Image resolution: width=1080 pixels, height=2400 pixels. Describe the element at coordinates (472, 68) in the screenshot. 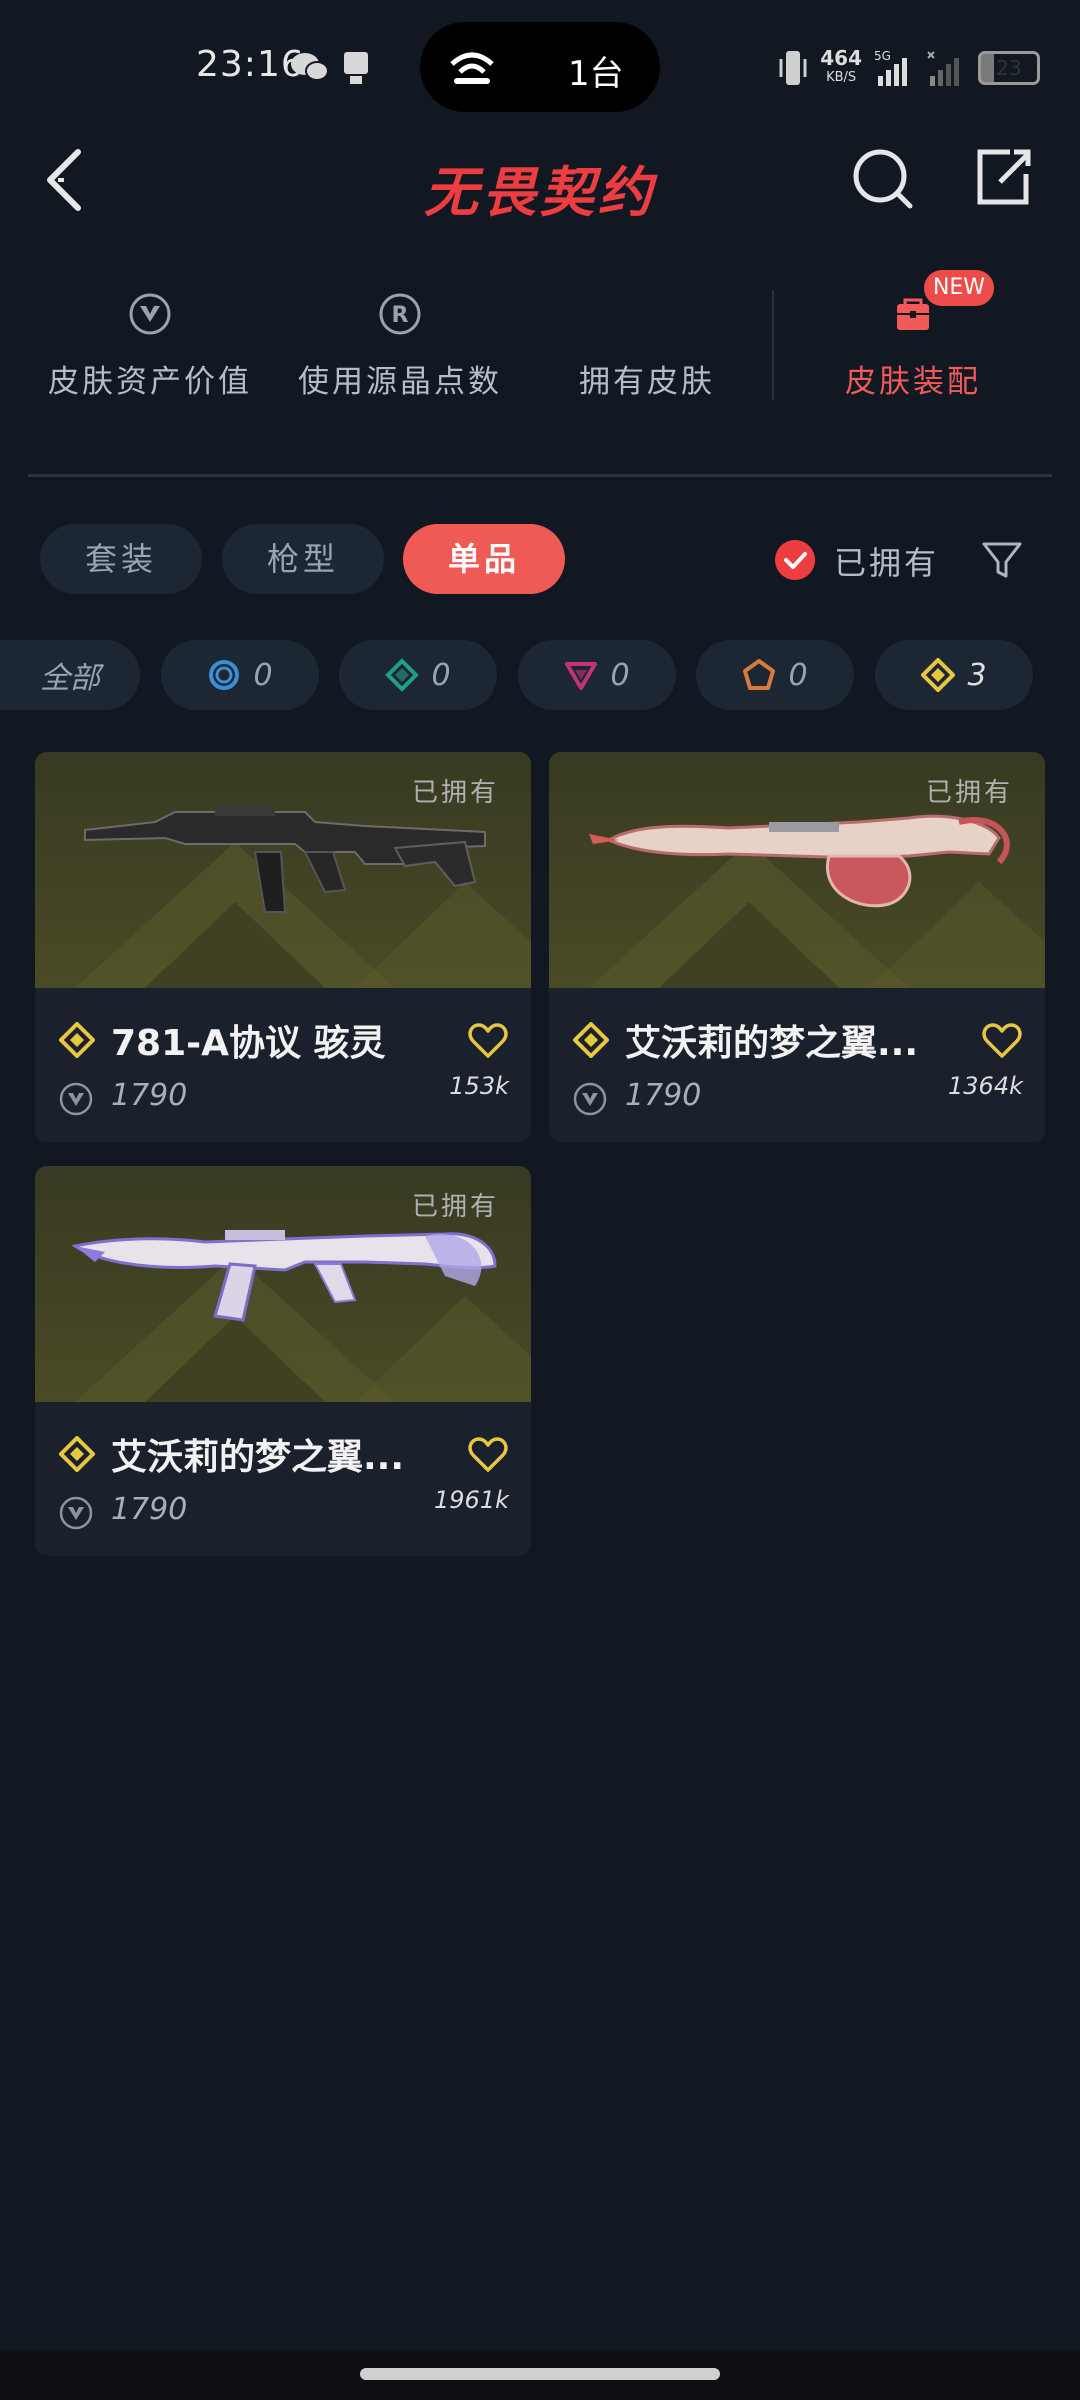

I see `hotspot-icon` at that location.